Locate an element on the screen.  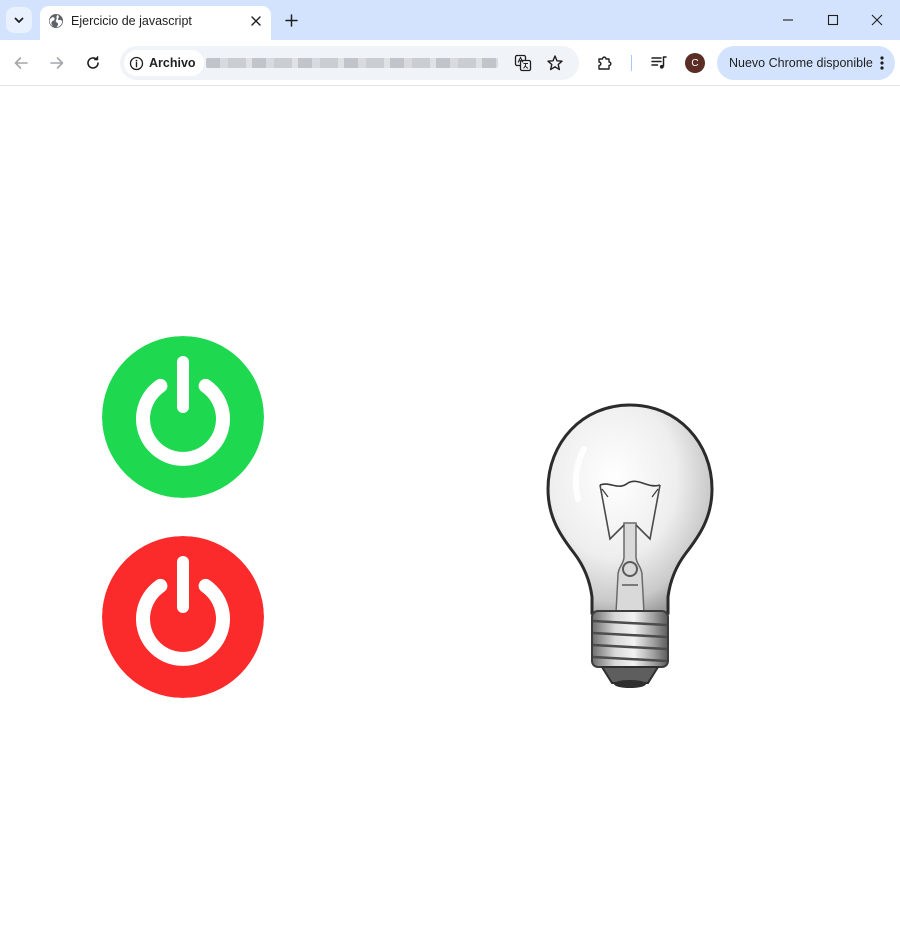
chevron-down-icon is located at coordinates (19, 20).